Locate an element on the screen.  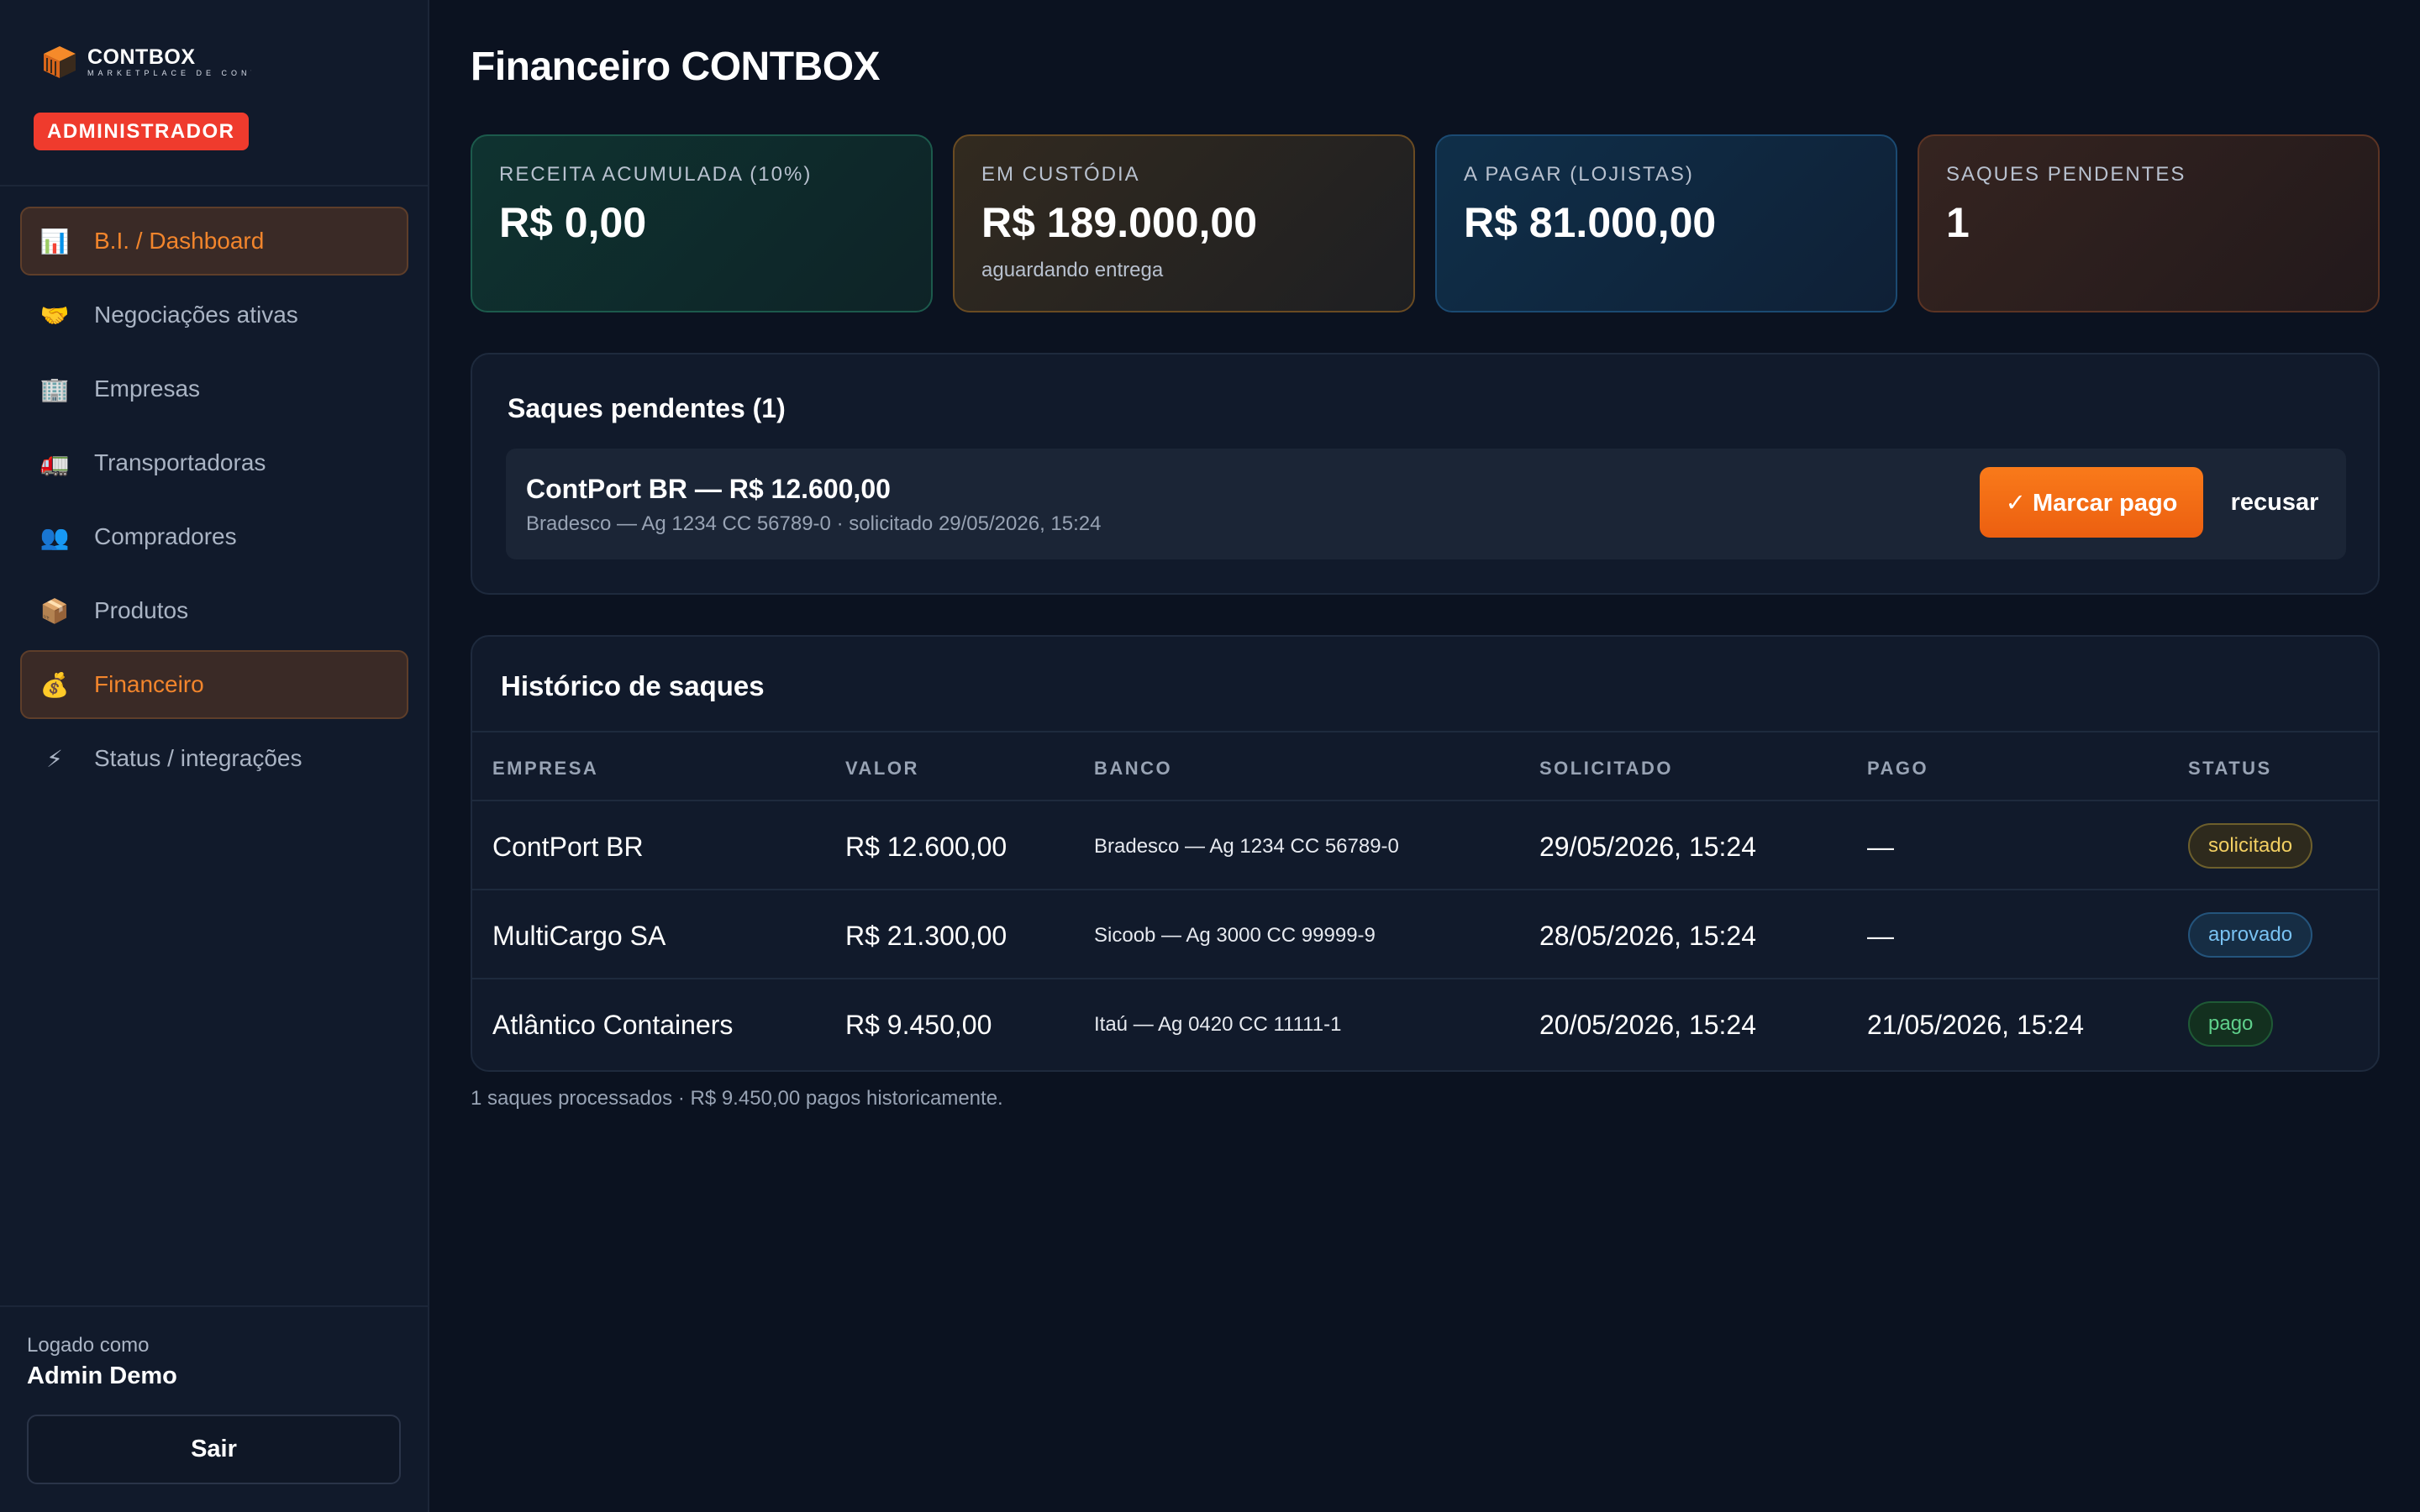
sidebar-item-financeiro: 💰 Financeiro is located at coordinates (214, 684).